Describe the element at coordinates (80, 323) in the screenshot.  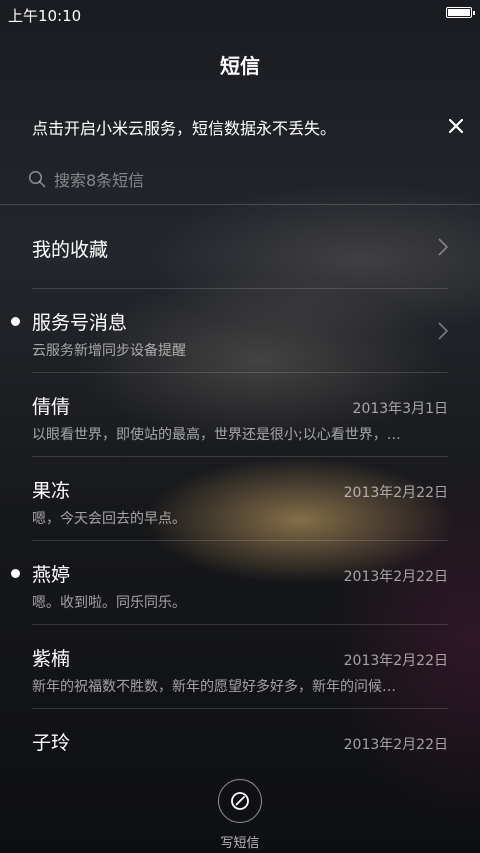
I see `conversation-name: 服务号消息` at that location.